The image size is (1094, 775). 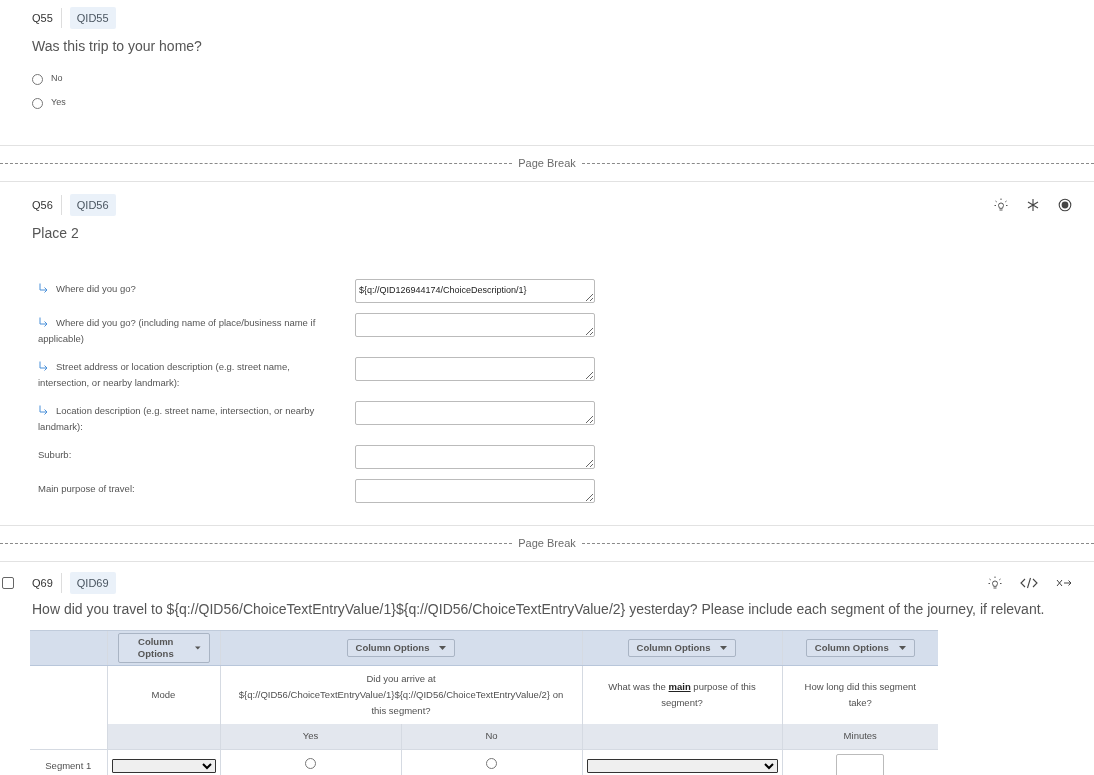 What do you see at coordinates (1033, 205) in the screenshot?
I see `asterisk-icon` at bounding box center [1033, 205].